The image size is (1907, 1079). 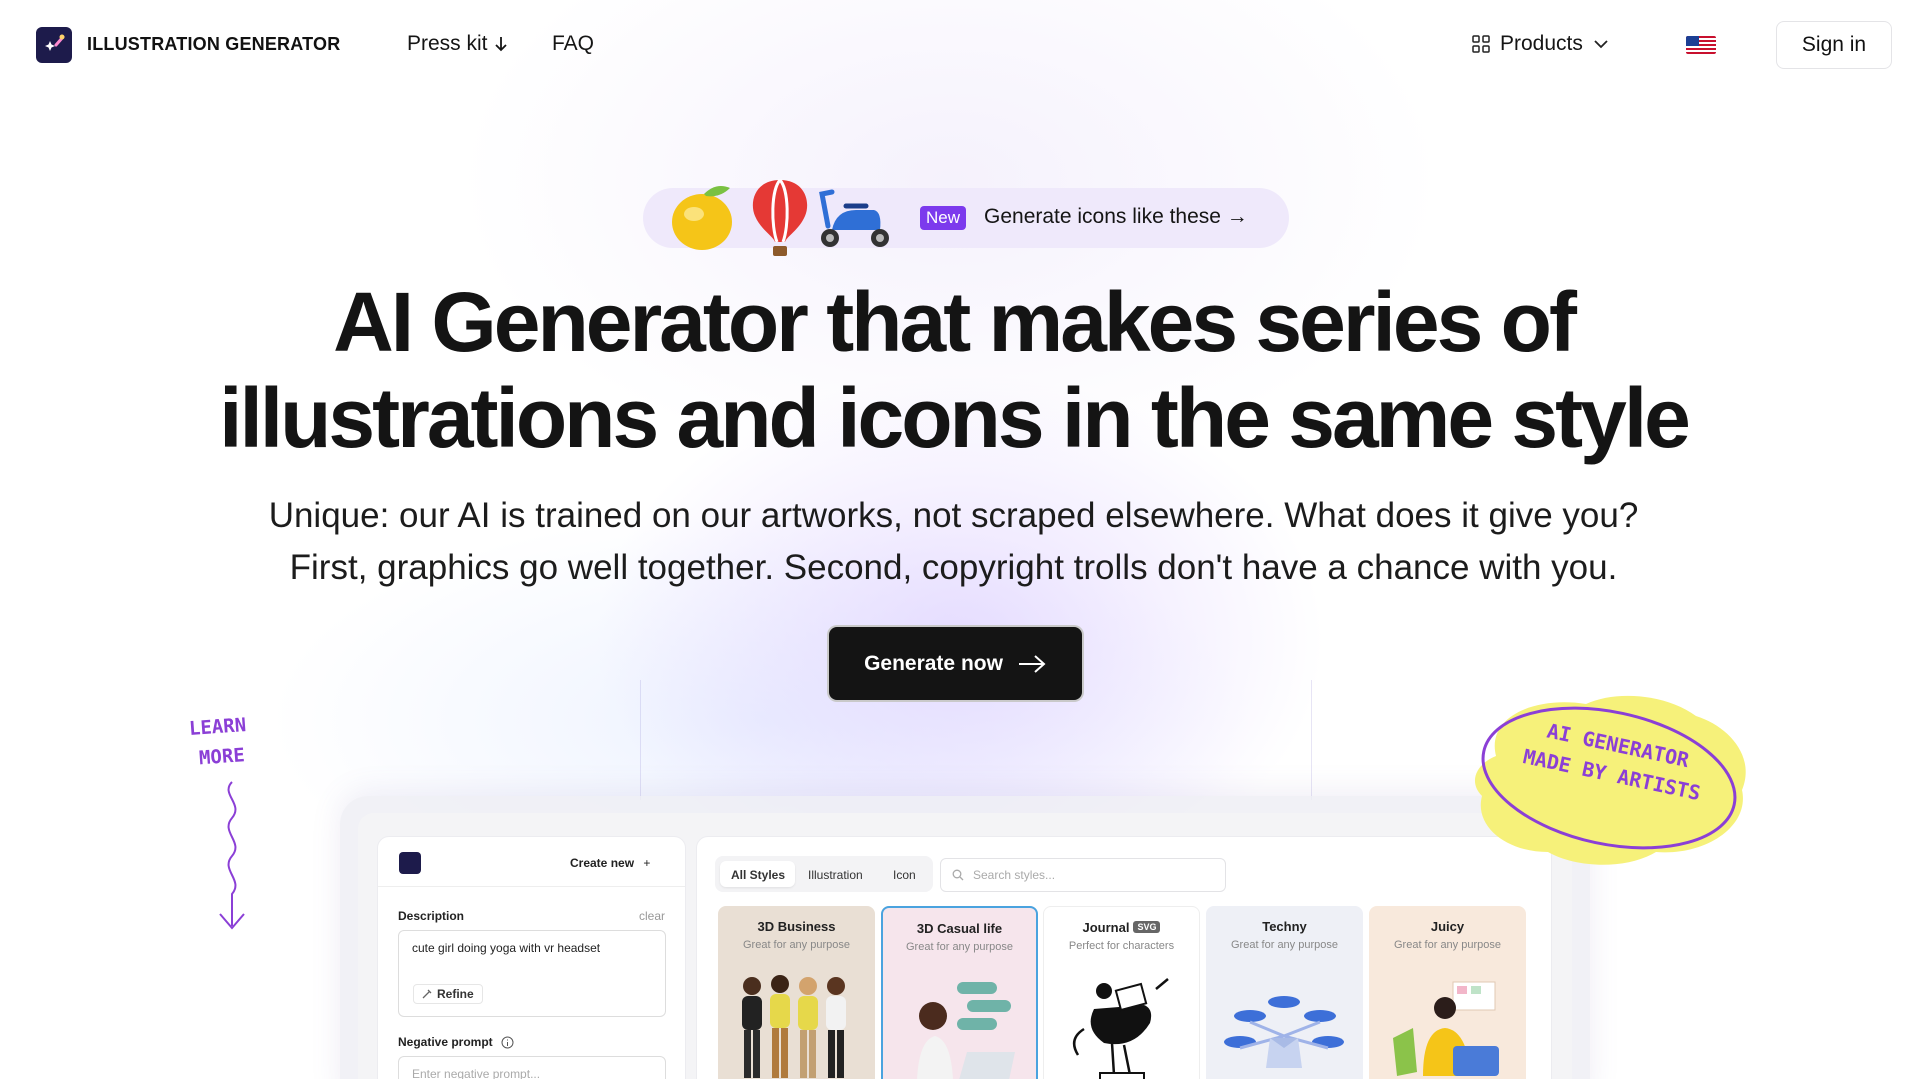 I want to click on promo-link: Generate icons like these →, so click(x=1116, y=217).